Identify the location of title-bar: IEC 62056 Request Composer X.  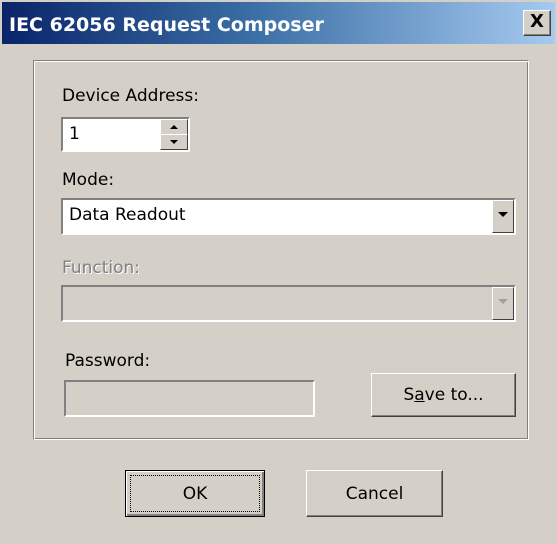
(278, 23).